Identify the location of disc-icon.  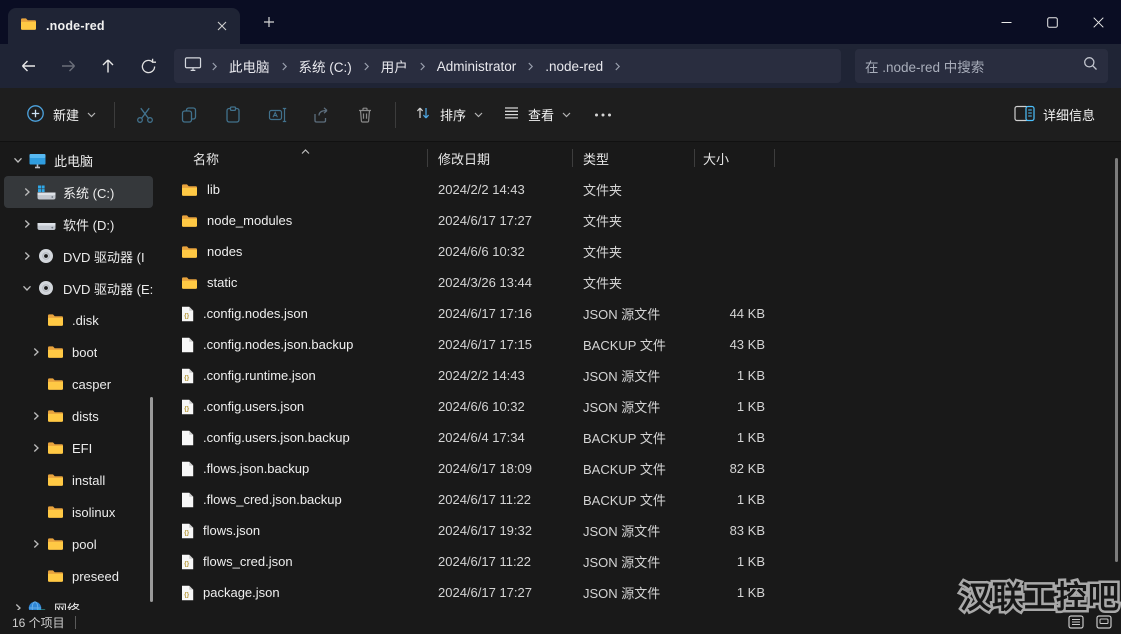
(46, 288).